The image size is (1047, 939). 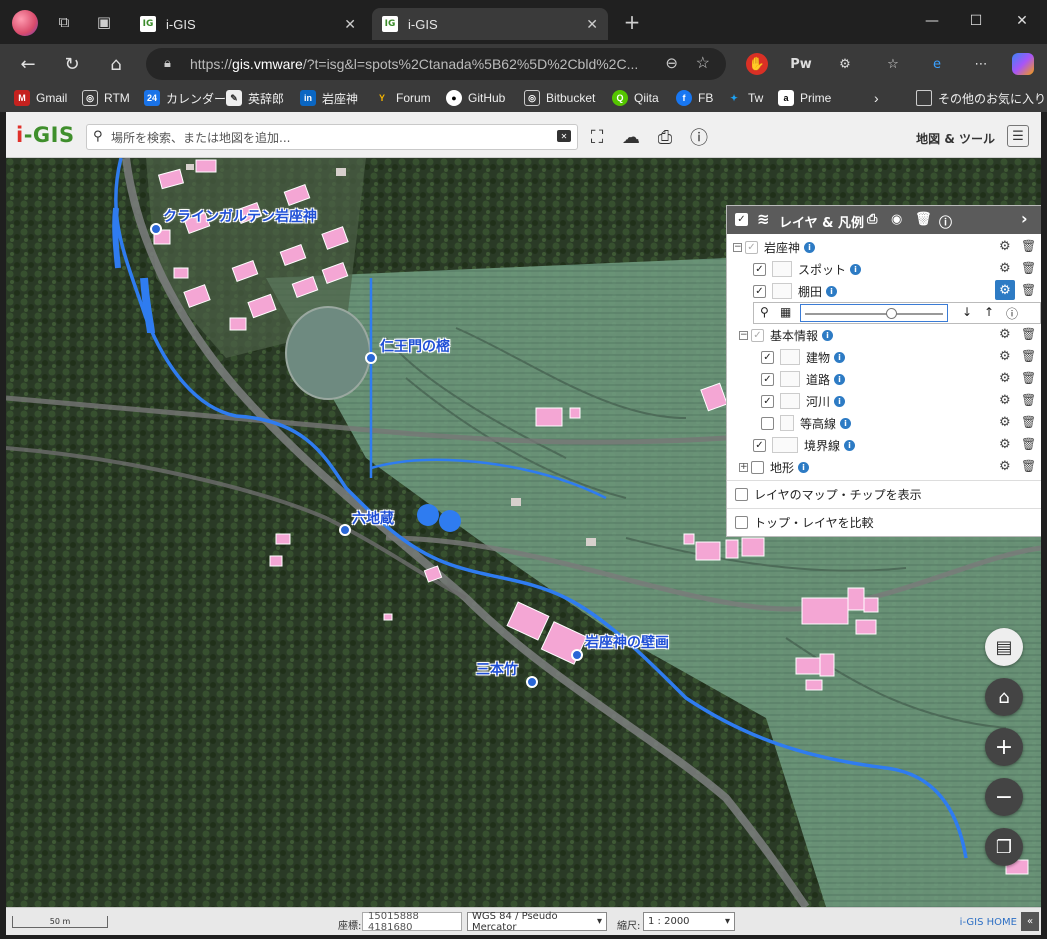 I want to click on poi-label: クラインガルテン岩座神, so click(x=240, y=216).